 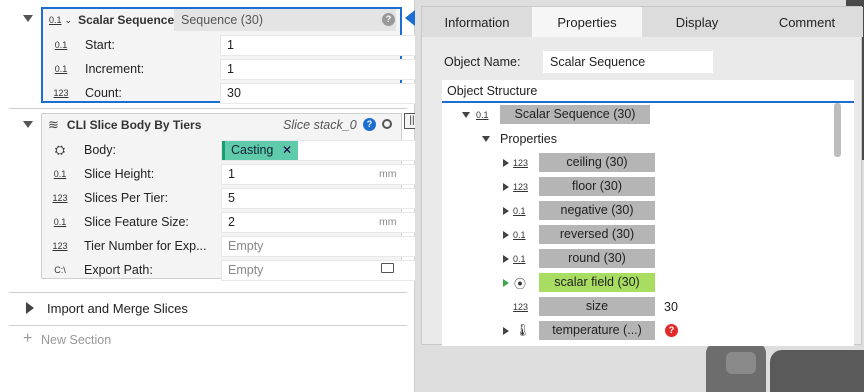 I want to click on path-icon: C:\, so click(x=60, y=270).